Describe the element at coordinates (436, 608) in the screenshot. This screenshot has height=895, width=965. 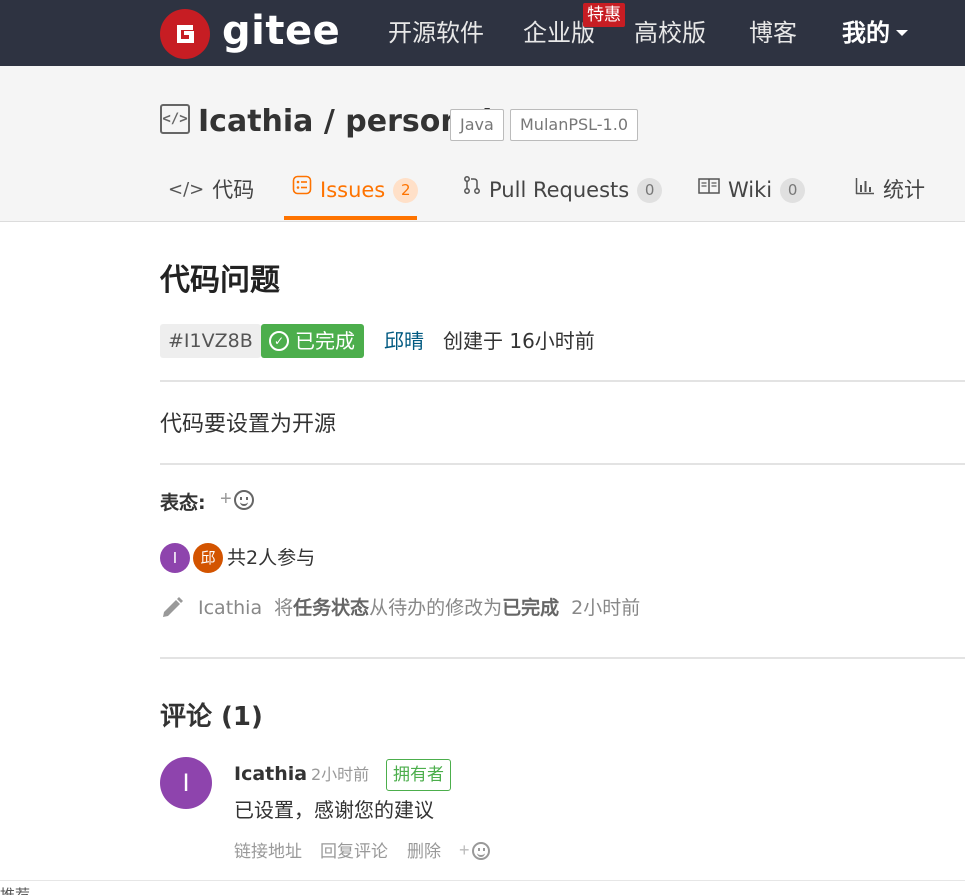
I see `activity-middle: 从待办的修改为` at that location.